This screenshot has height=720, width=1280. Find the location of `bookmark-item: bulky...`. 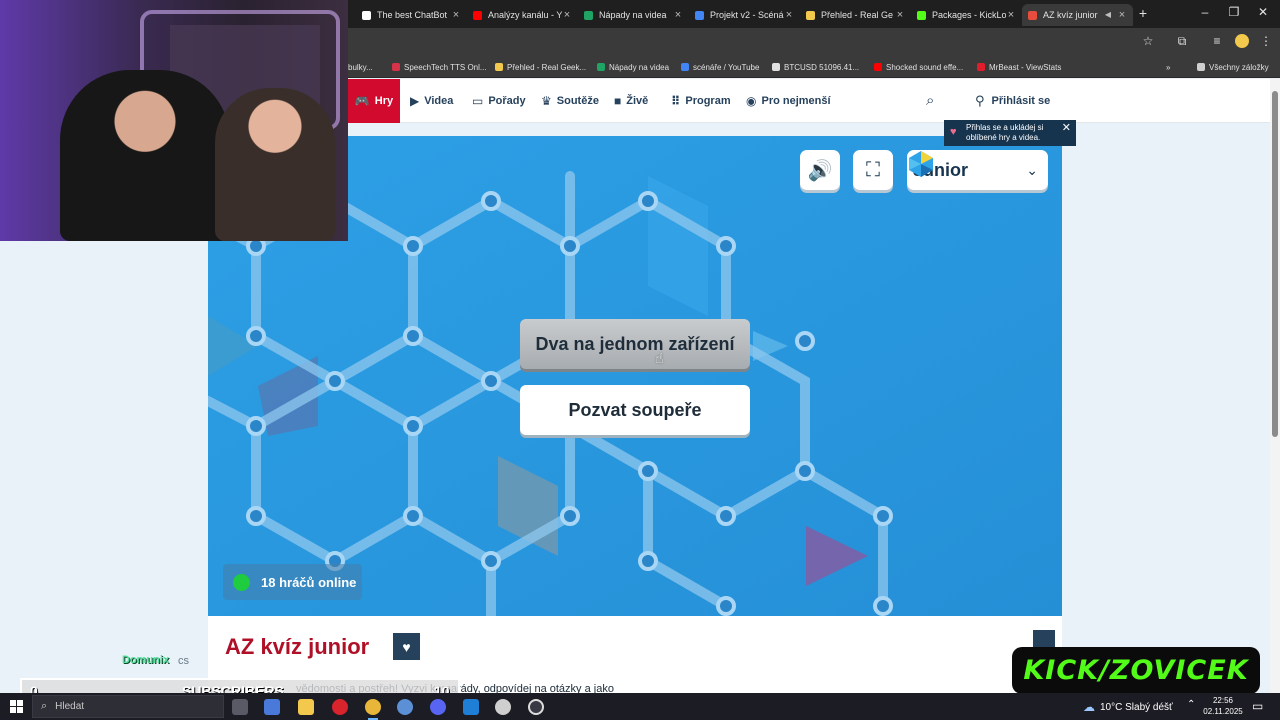

bookmark-item: bulky... is located at coordinates (360, 67).